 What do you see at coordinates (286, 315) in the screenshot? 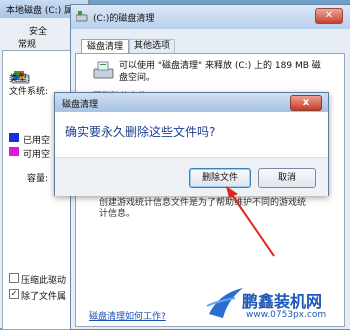
I see `watermark-url: www.0753px.com` at bounding box center [286, 315].